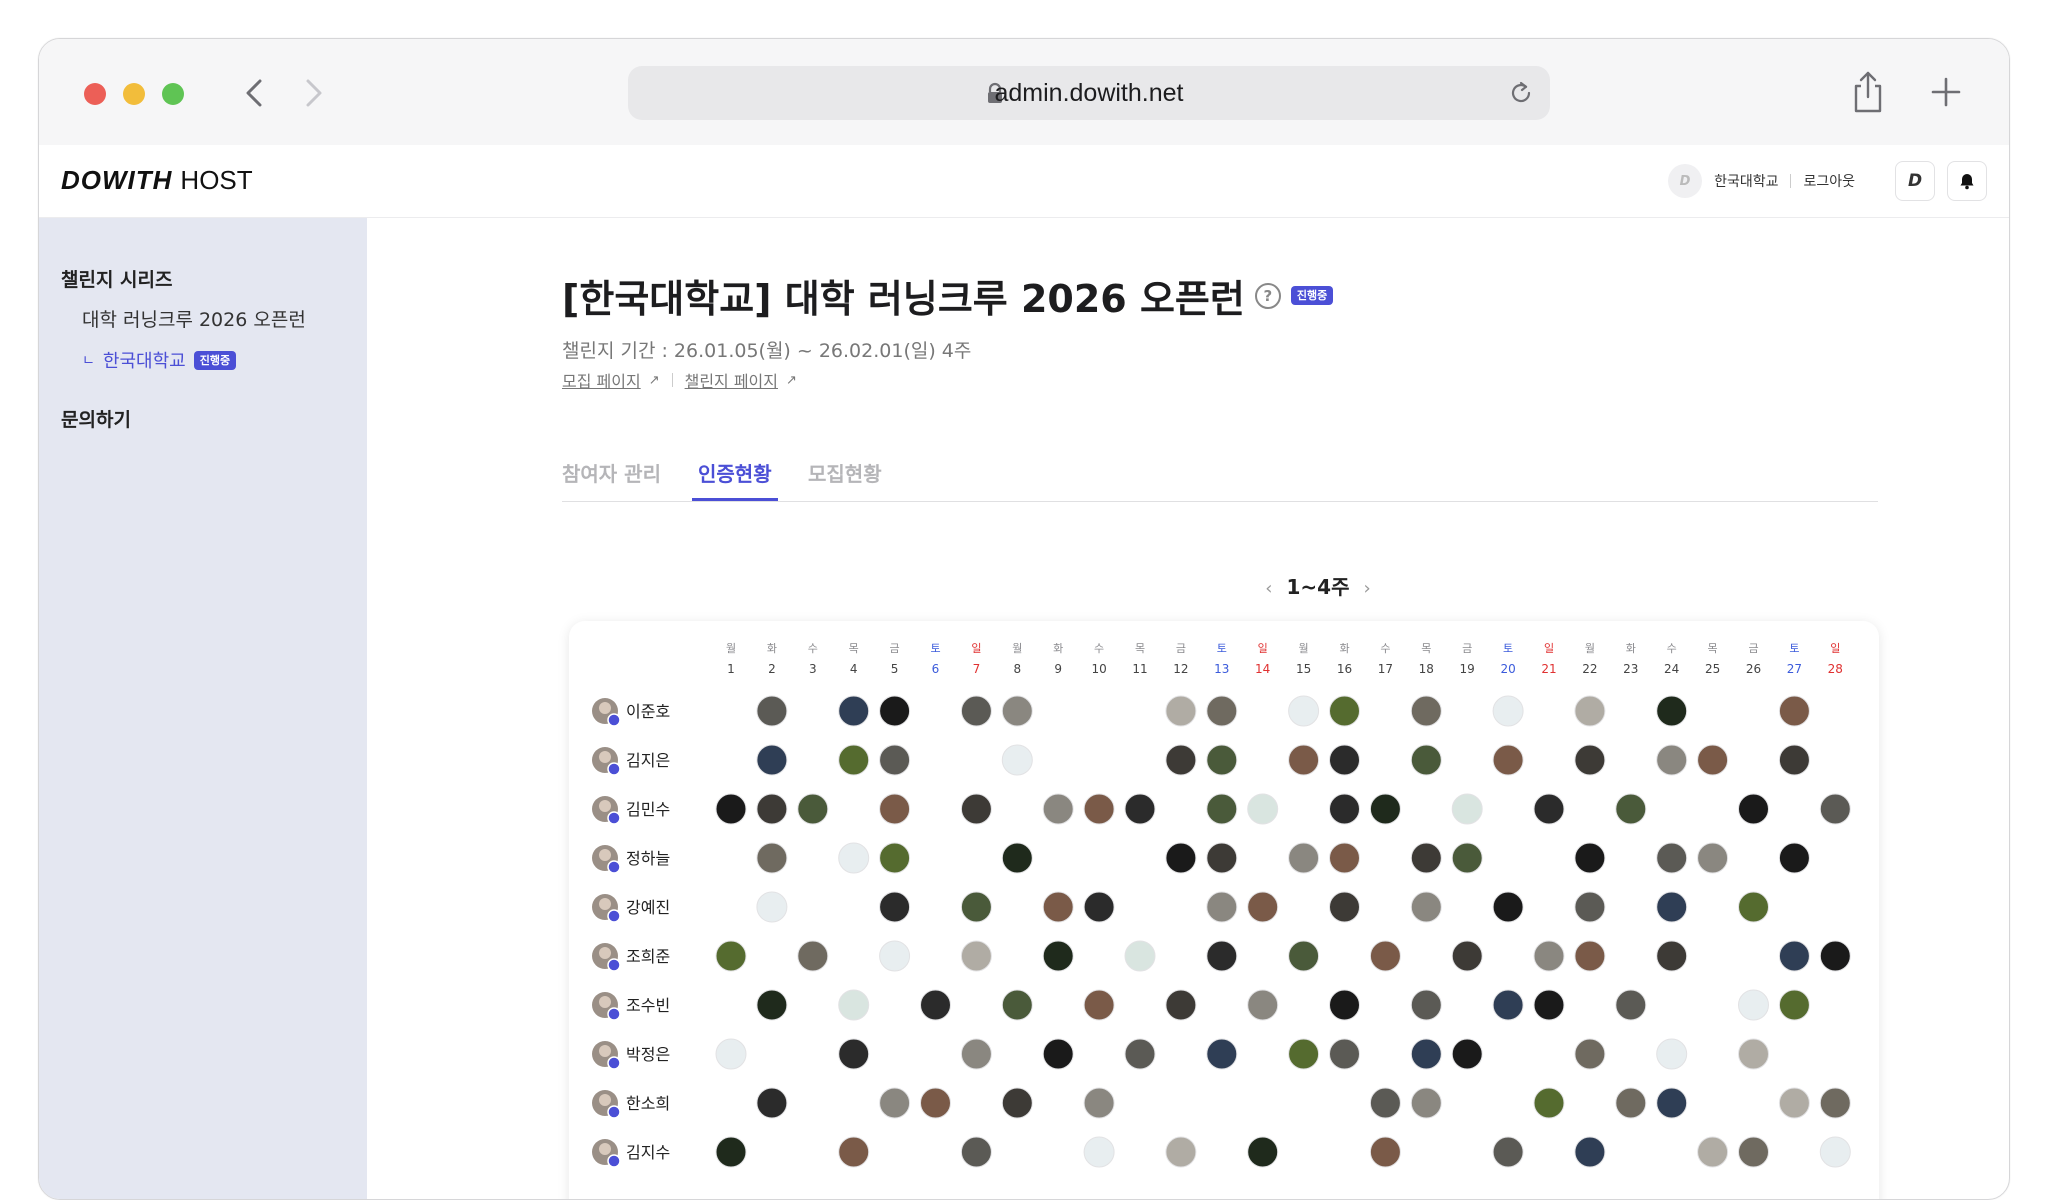  Describe the element at coordinates (735, 472) in the screenshot. I see `tab-certification-status: 인증현황` at that location.